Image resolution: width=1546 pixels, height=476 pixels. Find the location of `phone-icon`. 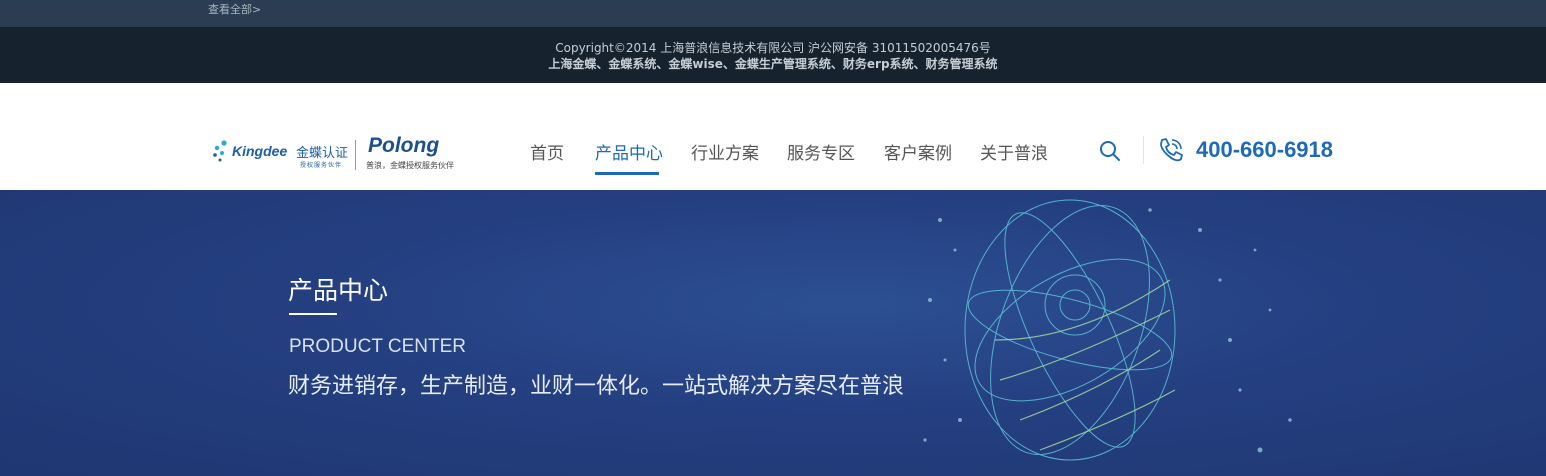

phone-icon is located at coordinates (1171, 150).